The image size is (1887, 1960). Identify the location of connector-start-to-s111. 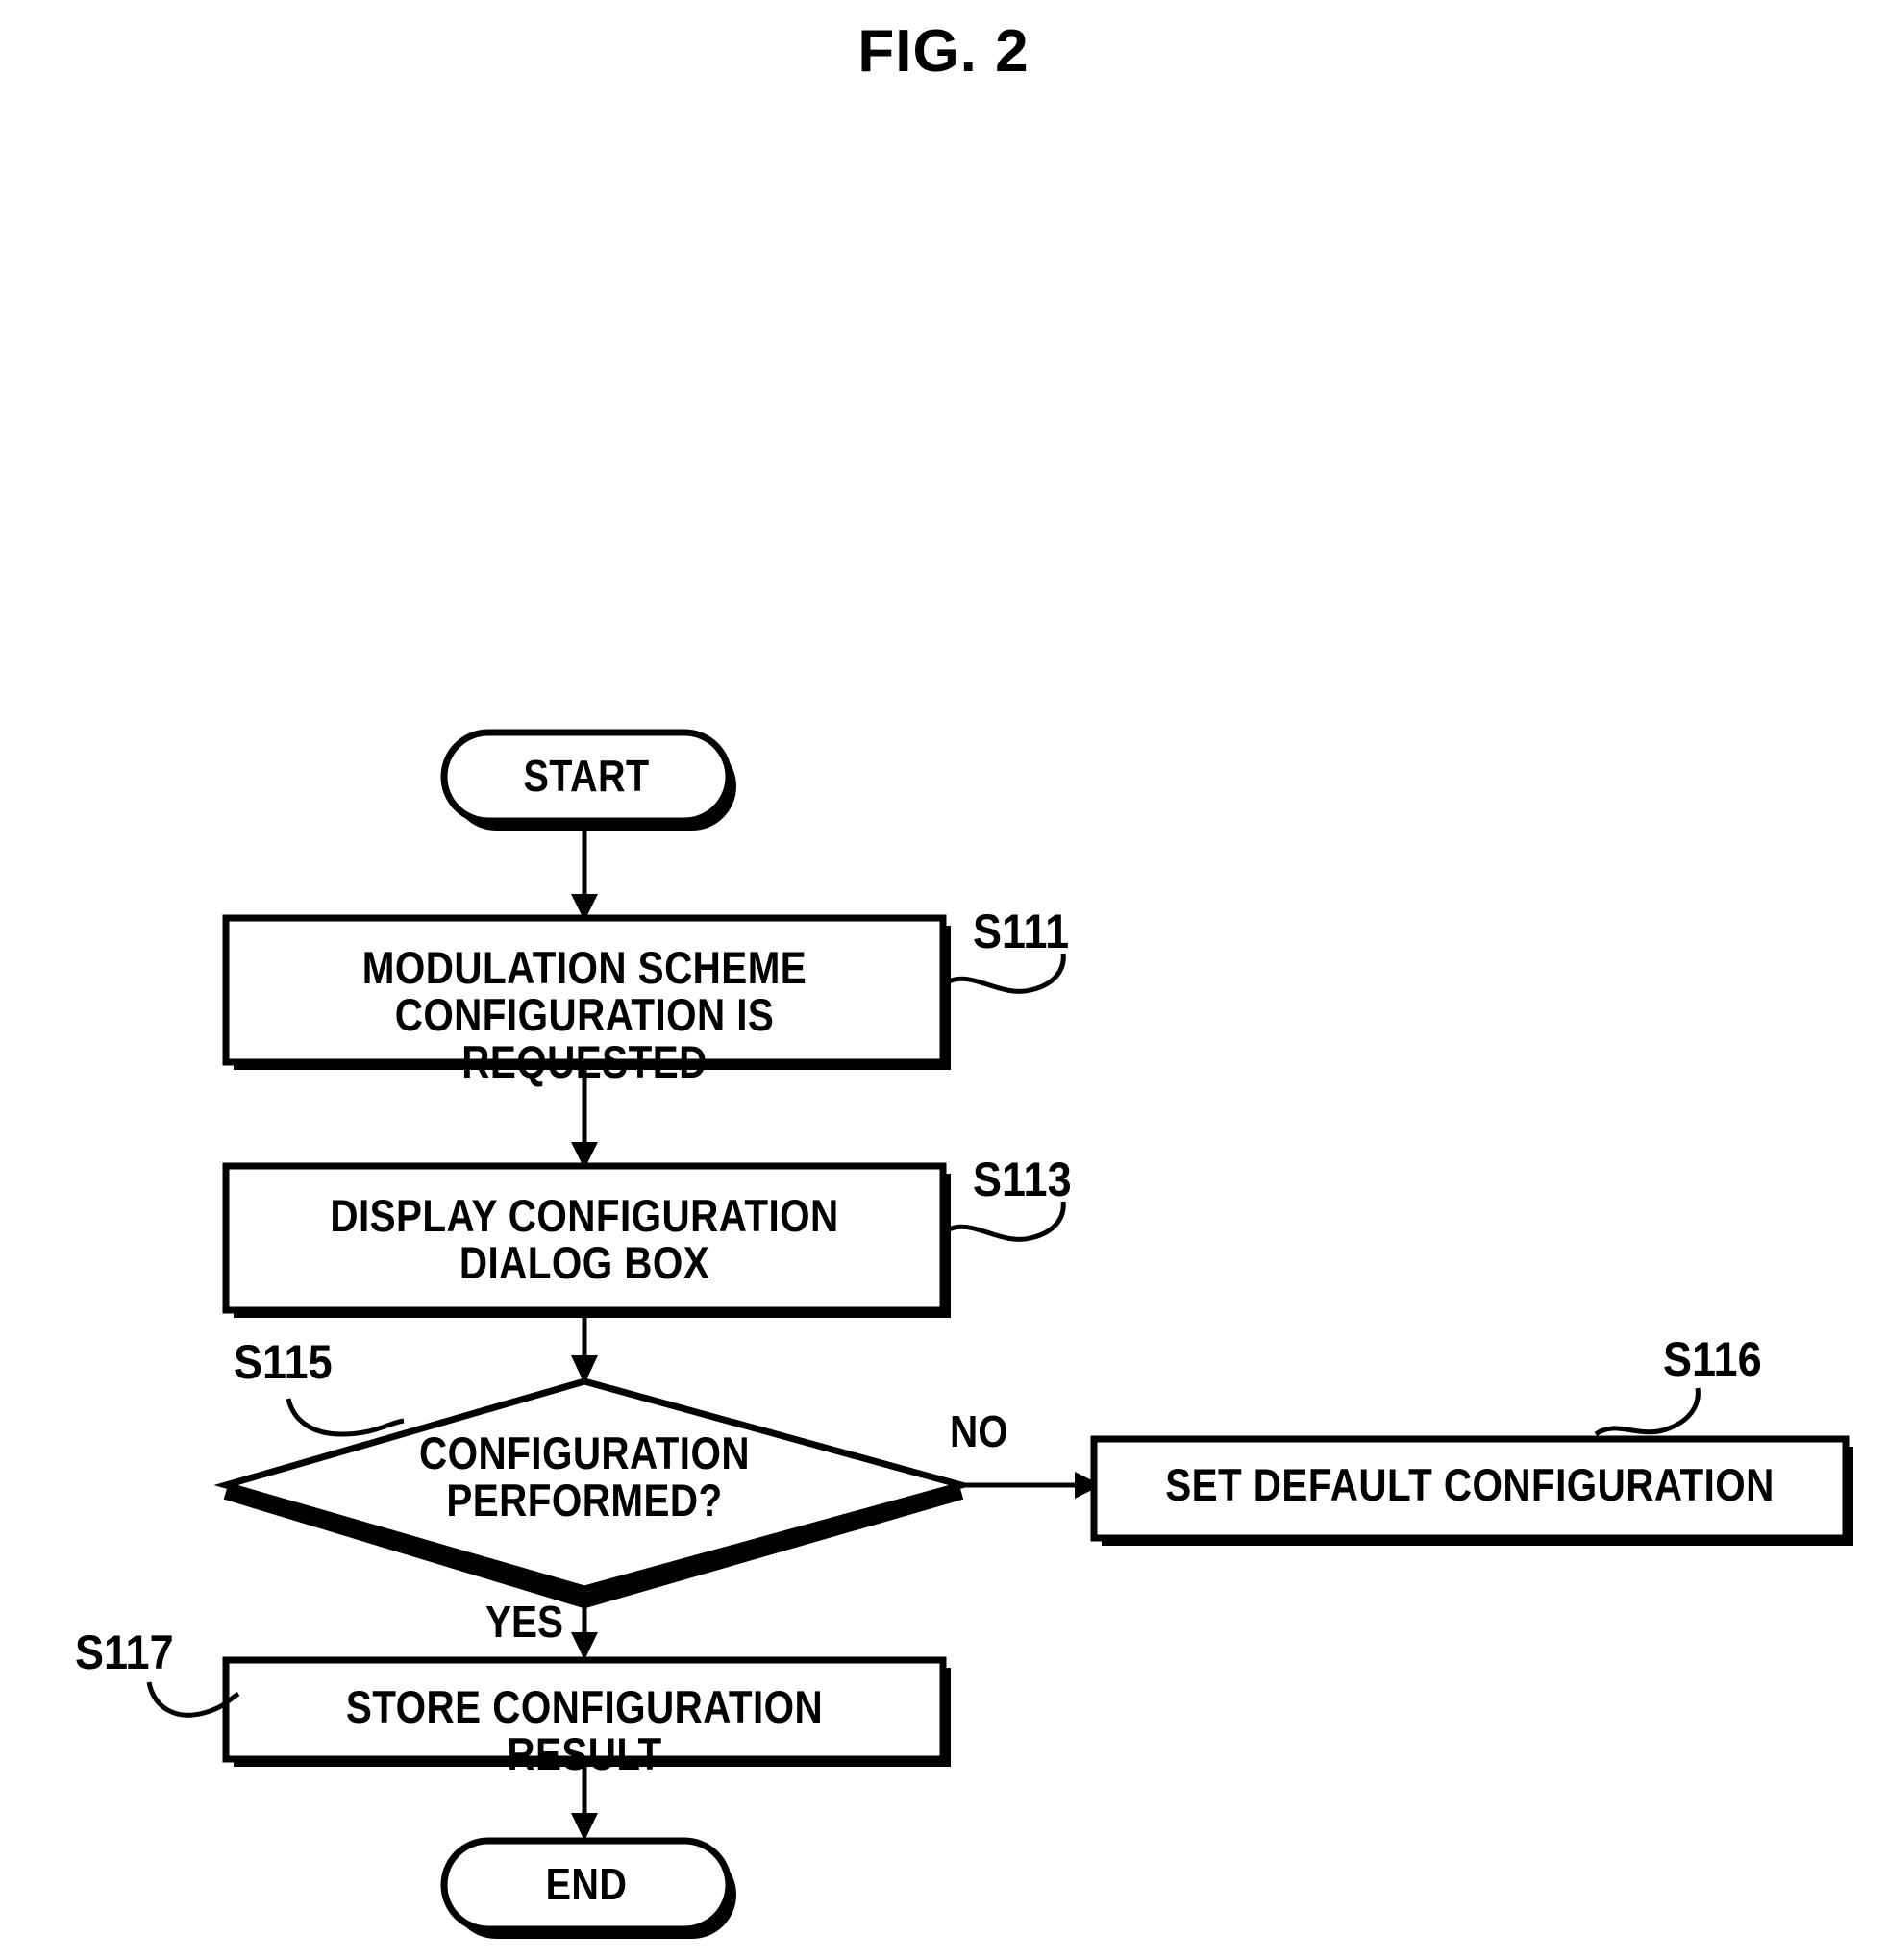
(585, 875).